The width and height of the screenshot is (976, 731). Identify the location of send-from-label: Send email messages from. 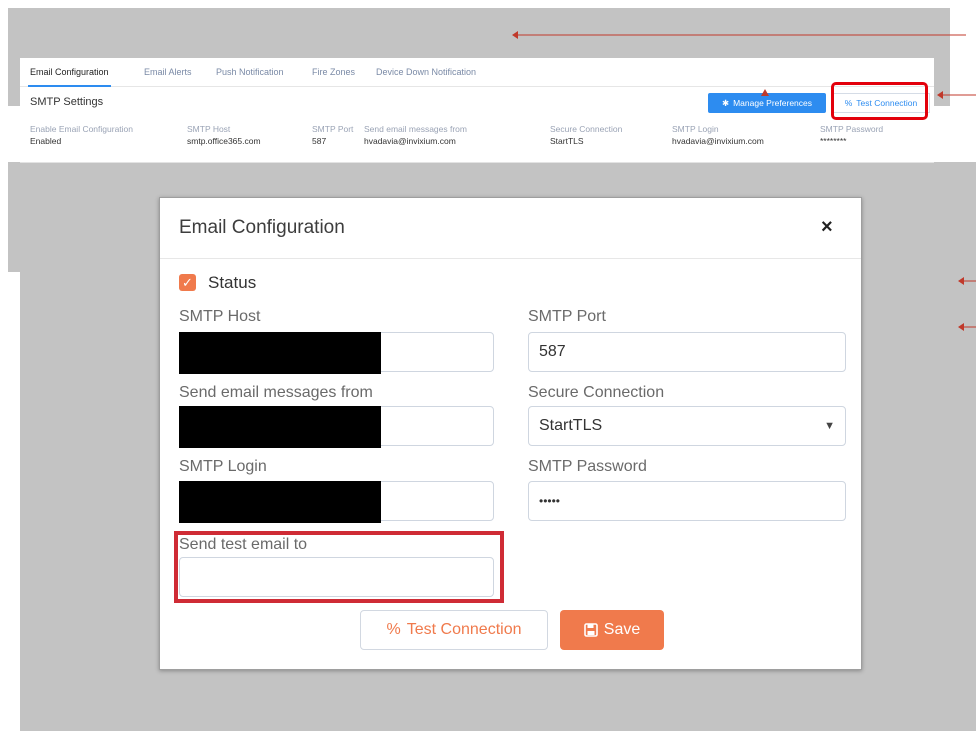
(276, 392).